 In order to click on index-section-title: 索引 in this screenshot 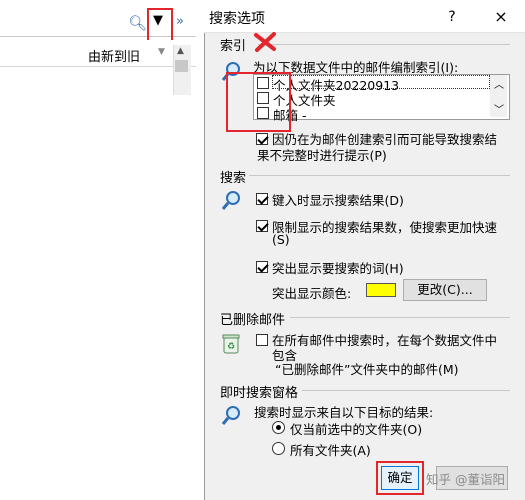, I will do `click(233, 46)`.